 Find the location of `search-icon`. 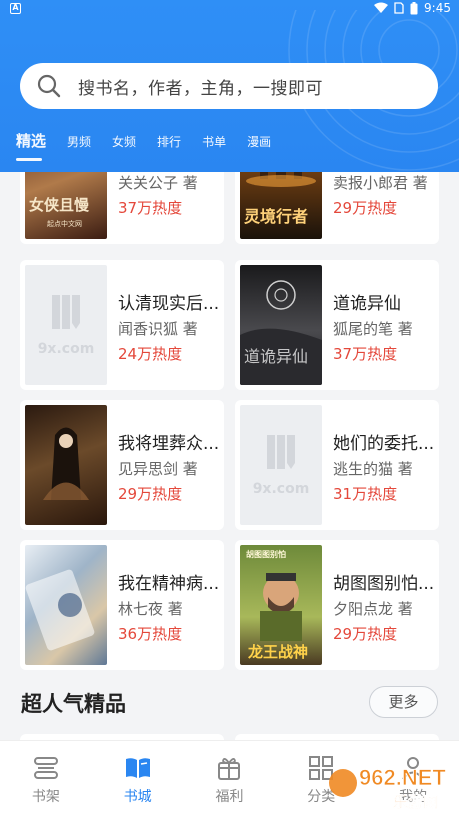

search-icon is located at coordinates (49, 86).